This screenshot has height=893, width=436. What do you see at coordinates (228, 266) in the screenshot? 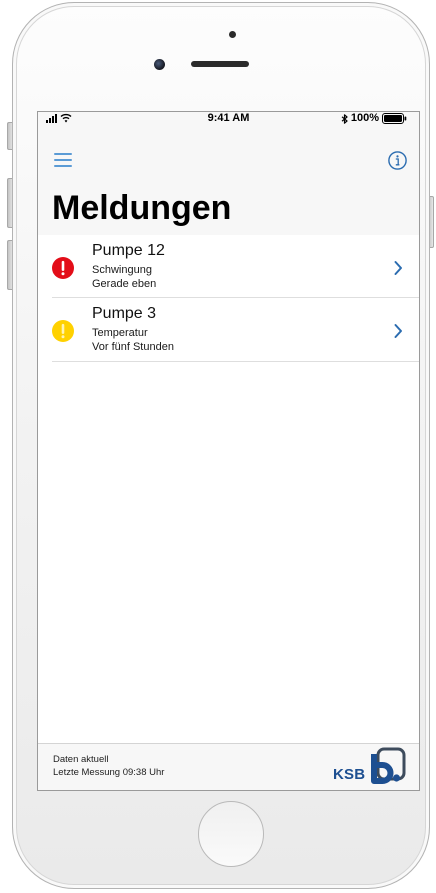
I see `list-item: Pumpe 12 Schwingung Gerade eben` at bounding box center [228, 266].